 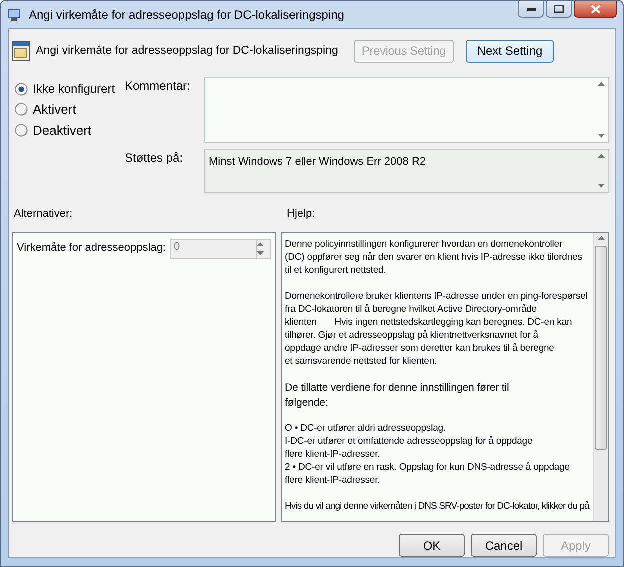 I want to click on help-paragraph: Hvis du vil angi denne virkemåten i DNS SRV-poster for DC-lokator, klikker du på, so click(x=438, y=506).